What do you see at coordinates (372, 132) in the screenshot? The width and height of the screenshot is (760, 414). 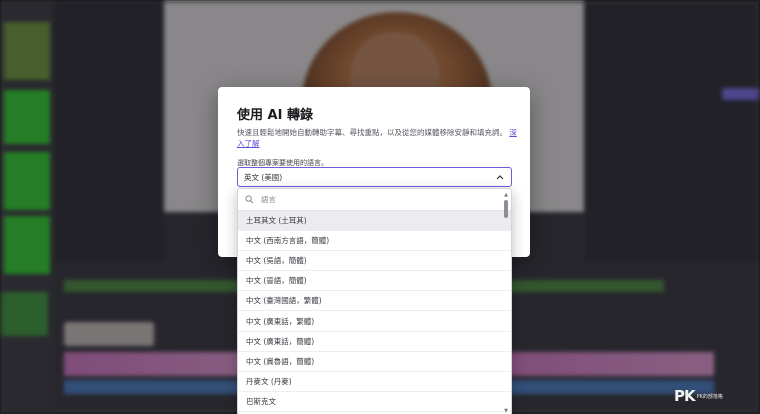 I see `description-text: 快速且輕鬆地開始自動轉助字幕、尋找重點，以及從您的媒體移除安靜和填充詞。` at bounding box center [372, 132].